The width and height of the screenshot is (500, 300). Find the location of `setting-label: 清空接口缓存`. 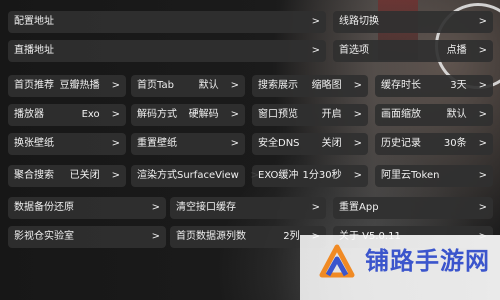

setting-label: 清空接口缓存 is located at coordinates (206, 207).